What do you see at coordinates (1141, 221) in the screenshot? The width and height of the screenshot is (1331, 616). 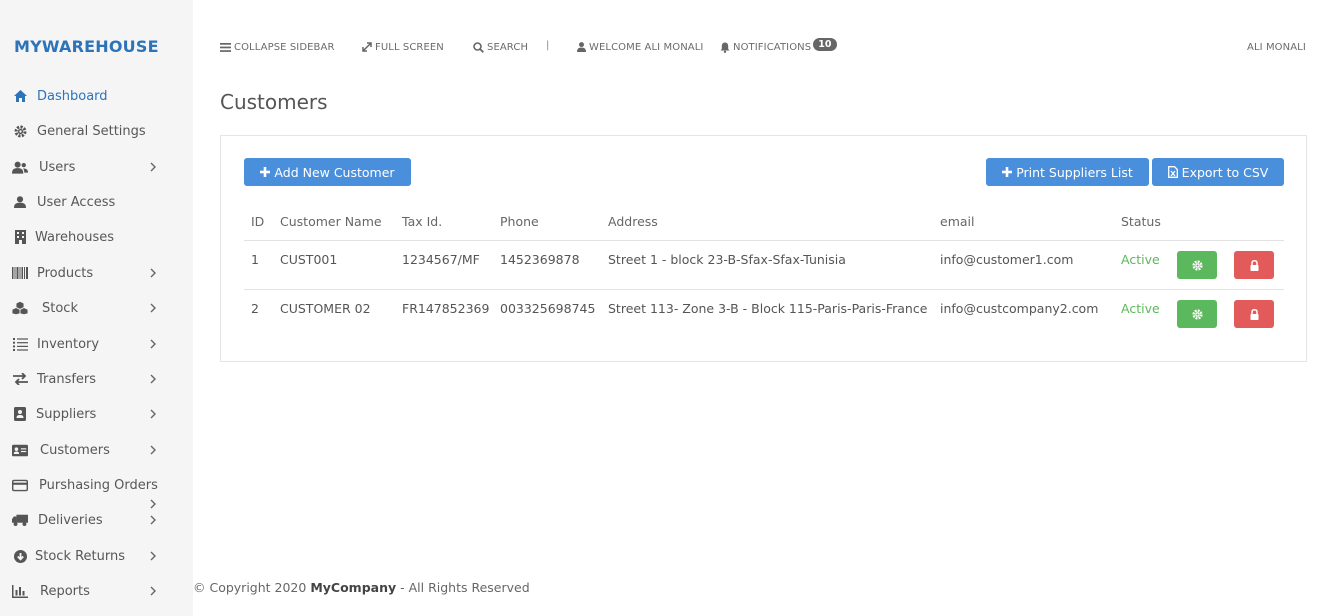 I see `column-header-status: Status` at bounding box center [1141, 221].